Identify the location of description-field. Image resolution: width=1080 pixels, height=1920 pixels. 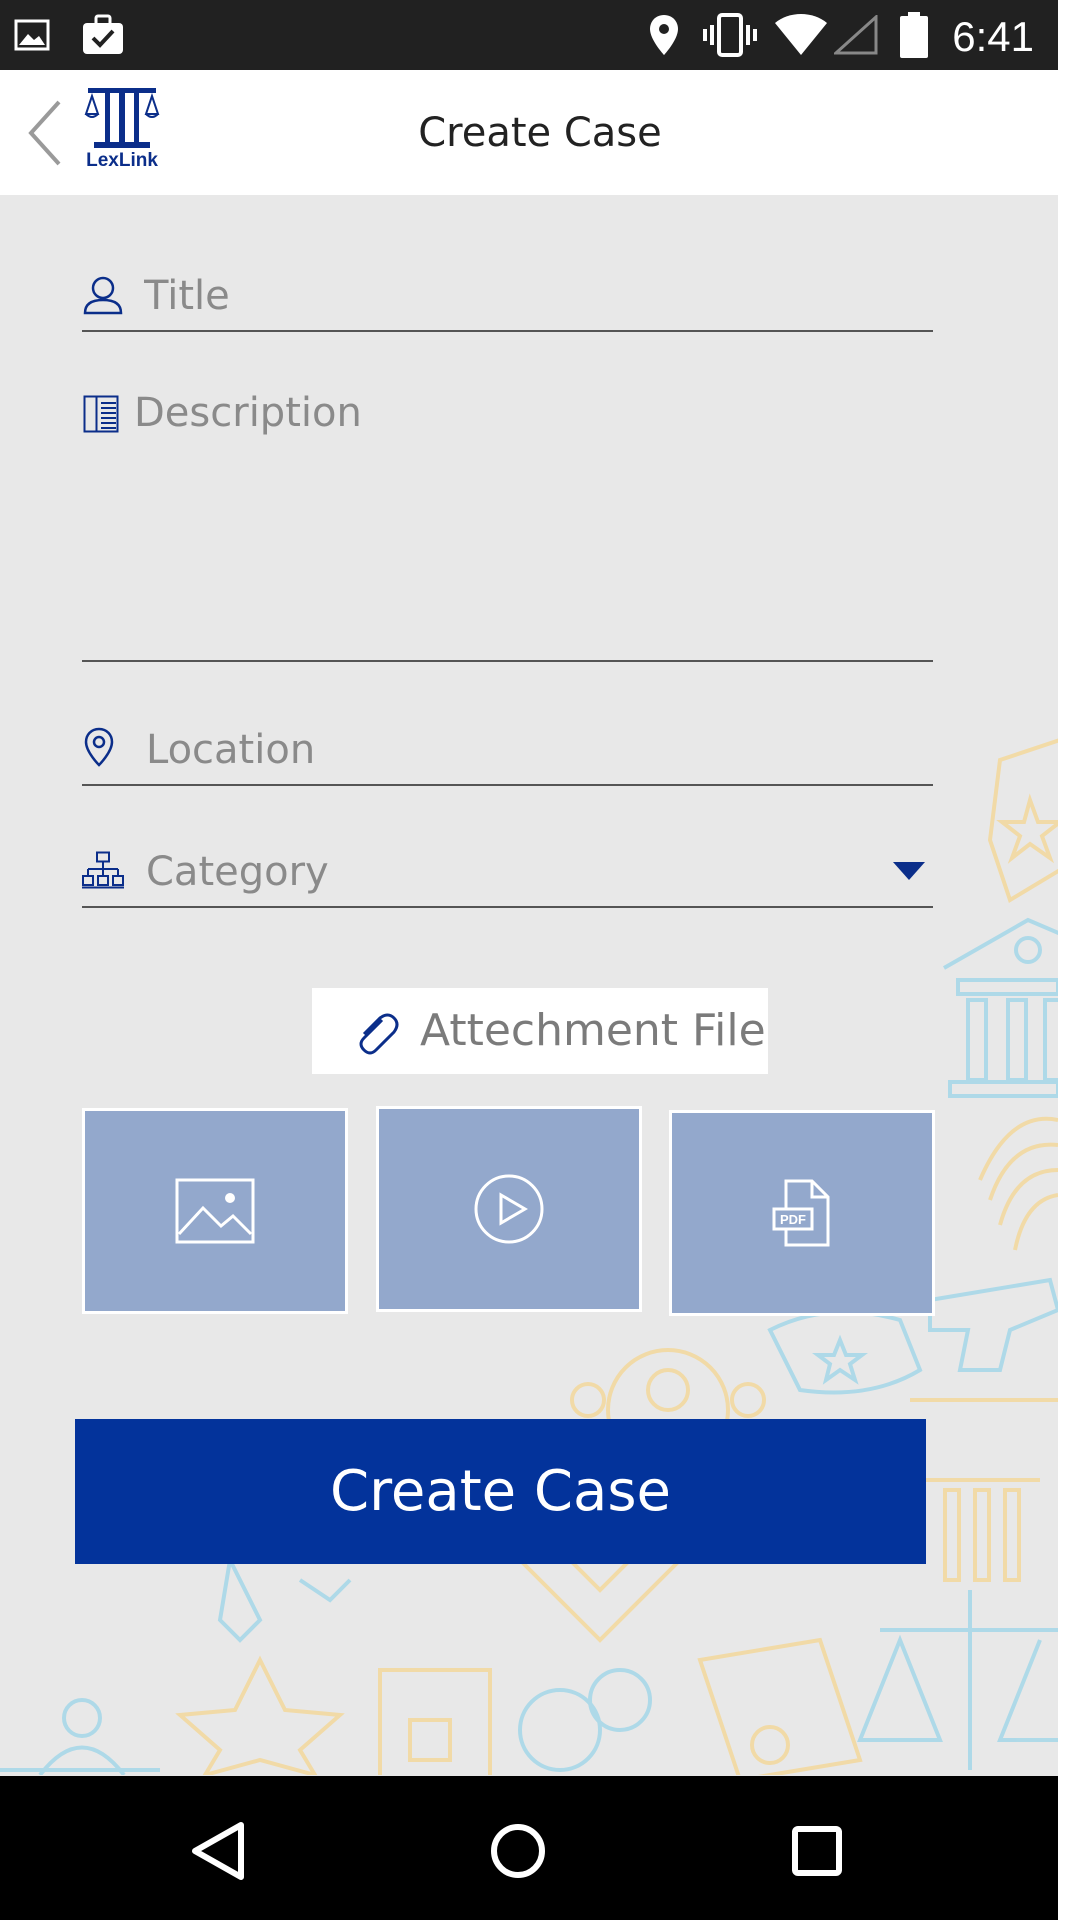
(507, 526).